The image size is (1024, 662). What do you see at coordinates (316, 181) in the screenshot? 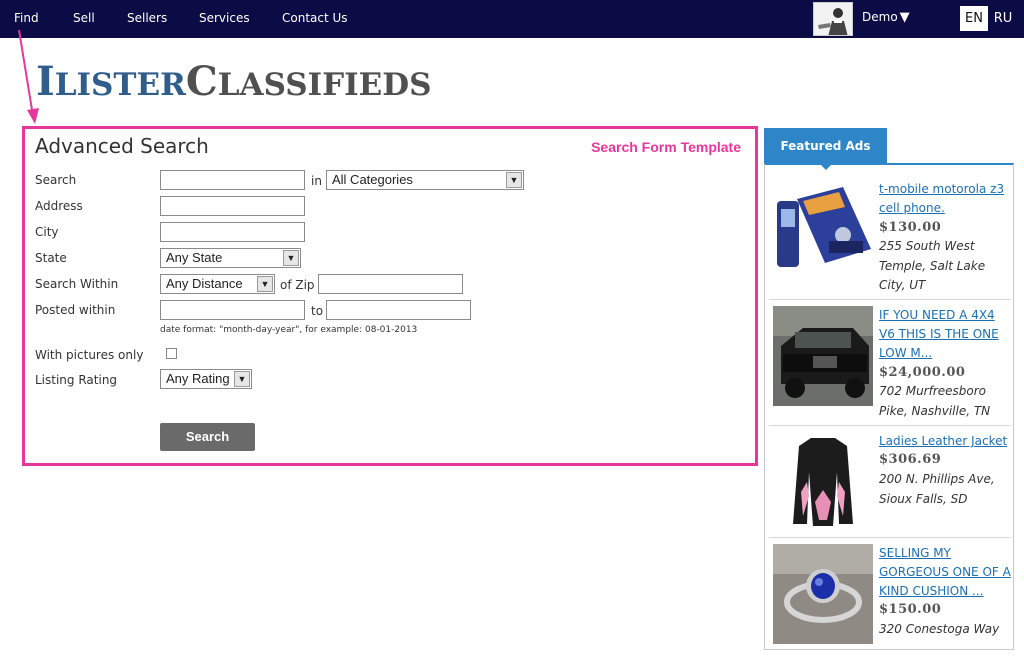
I see `in-label: in` at bounding box center [316, 181].